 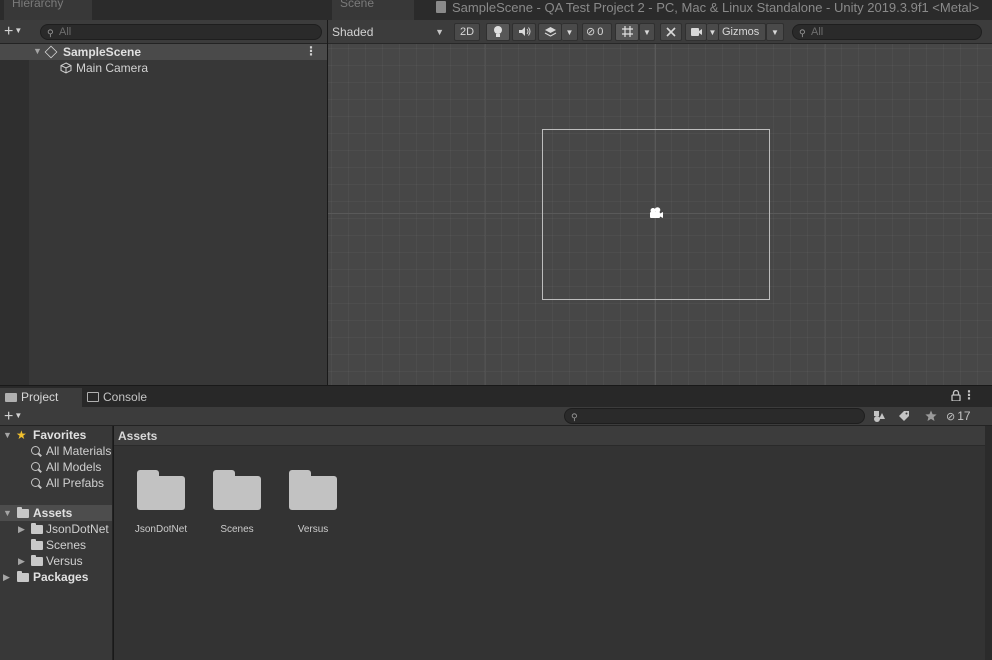 I want to click on tree-item-label: Packages, so click(x=61, y=577).